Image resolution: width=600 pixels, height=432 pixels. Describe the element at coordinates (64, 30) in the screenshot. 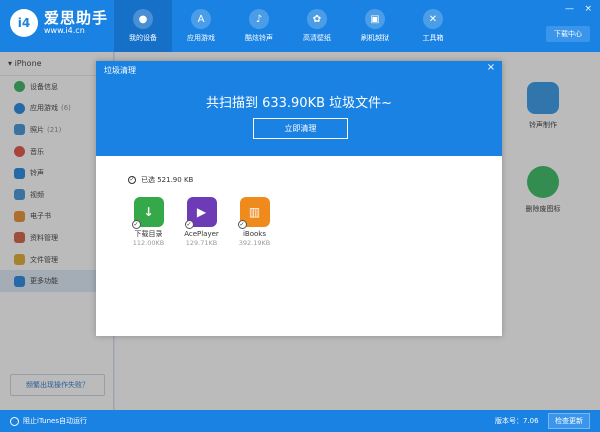

I see `app-url: www.i4.cn` at that location.